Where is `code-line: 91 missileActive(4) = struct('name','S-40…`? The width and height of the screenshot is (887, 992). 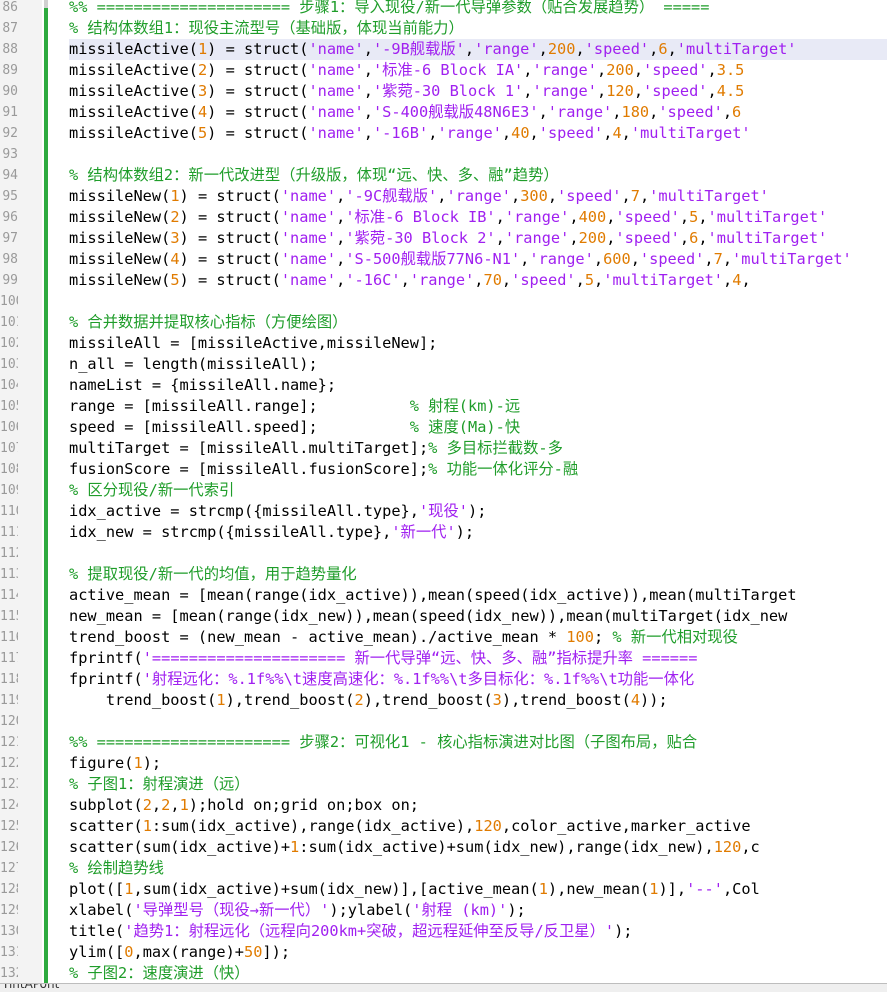
code-line: 91 missileActive(4) = struct('name','S-40… is located at coordinates (443, 112).